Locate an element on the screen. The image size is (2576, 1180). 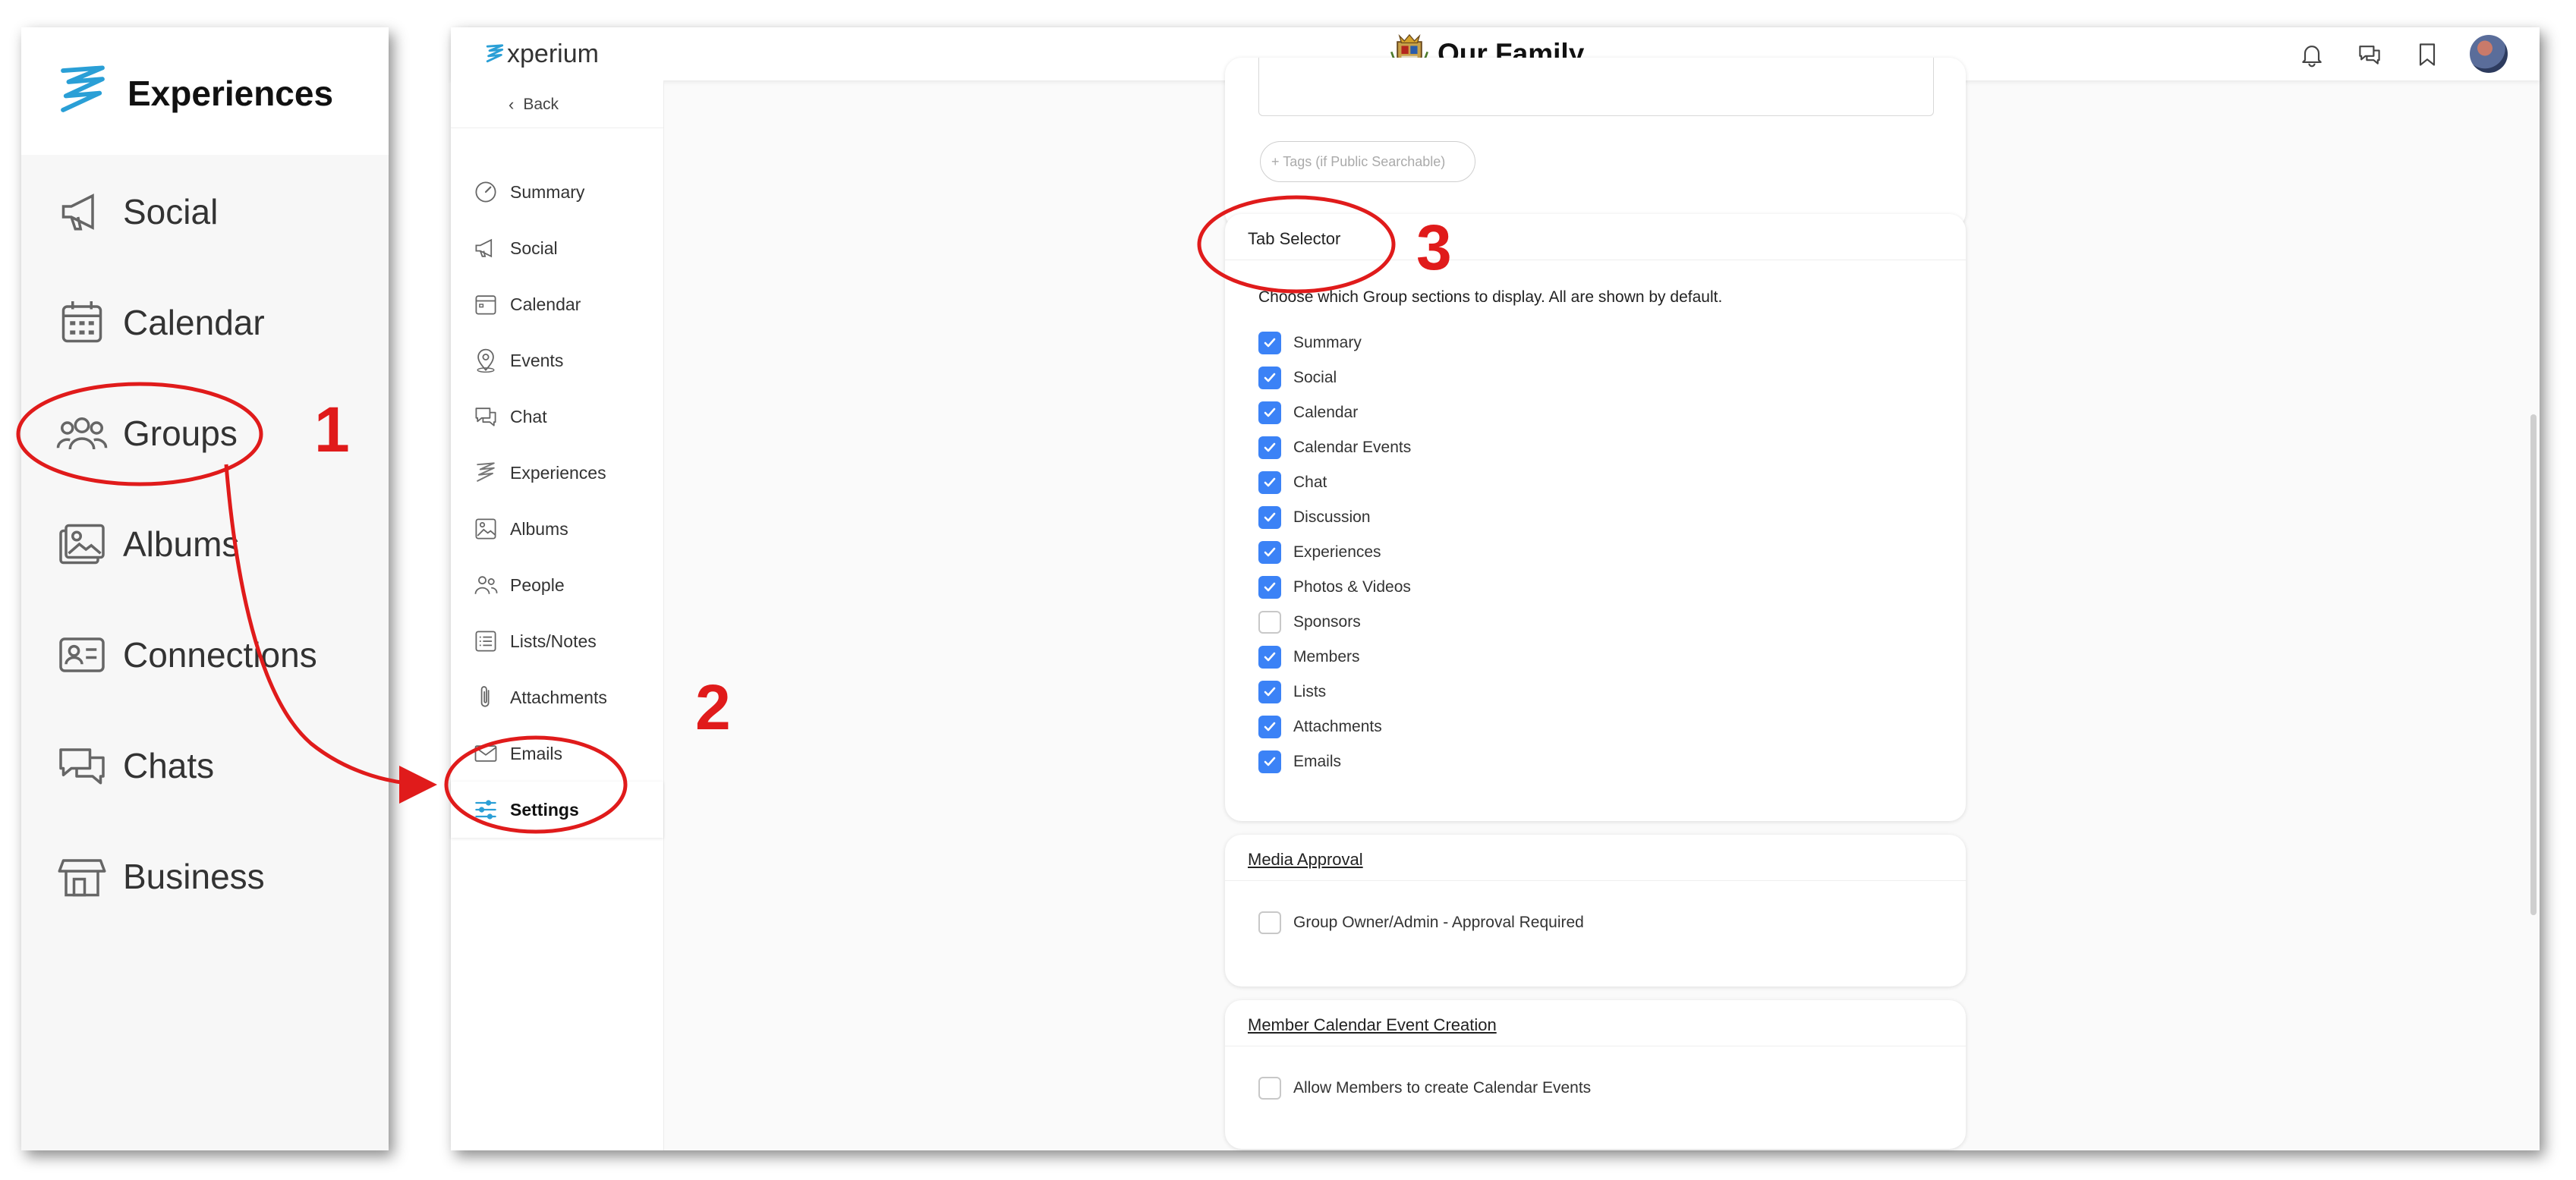
sidebar-item-summary: Summary is located at coordinates (528, 191).